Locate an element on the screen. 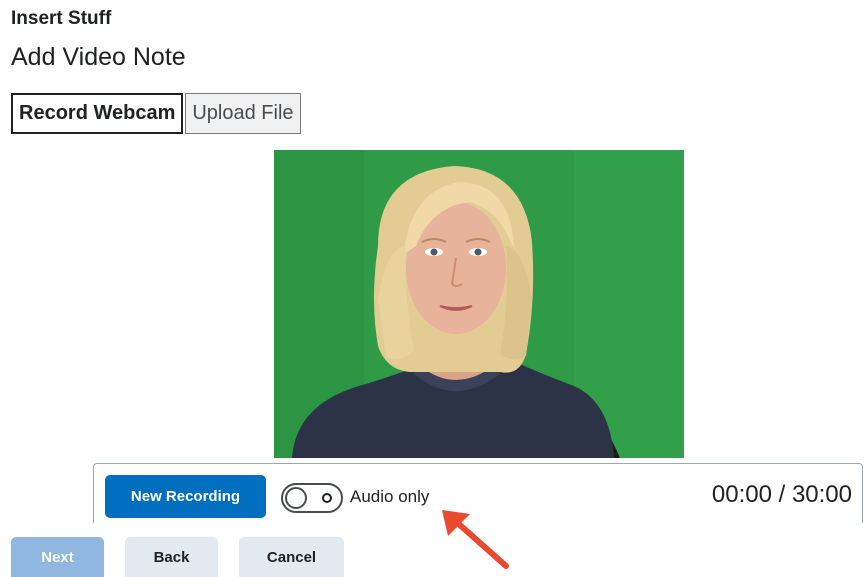 The width and height of the screenshot is (866, 577). audio-only-toggle is located at coordinates (312, 498).